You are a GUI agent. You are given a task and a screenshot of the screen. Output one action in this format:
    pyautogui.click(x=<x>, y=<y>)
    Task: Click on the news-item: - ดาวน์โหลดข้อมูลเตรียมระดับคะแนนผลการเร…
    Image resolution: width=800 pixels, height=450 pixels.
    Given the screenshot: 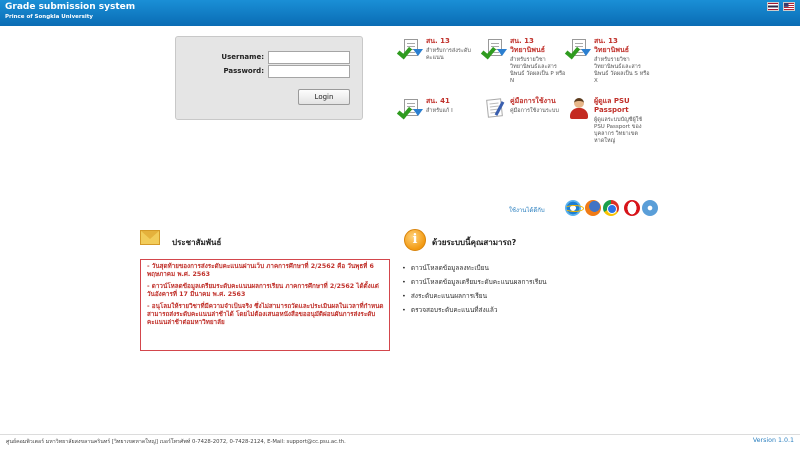 What is the action you would take?
    pyautogui.click(x=263, y=290)
    